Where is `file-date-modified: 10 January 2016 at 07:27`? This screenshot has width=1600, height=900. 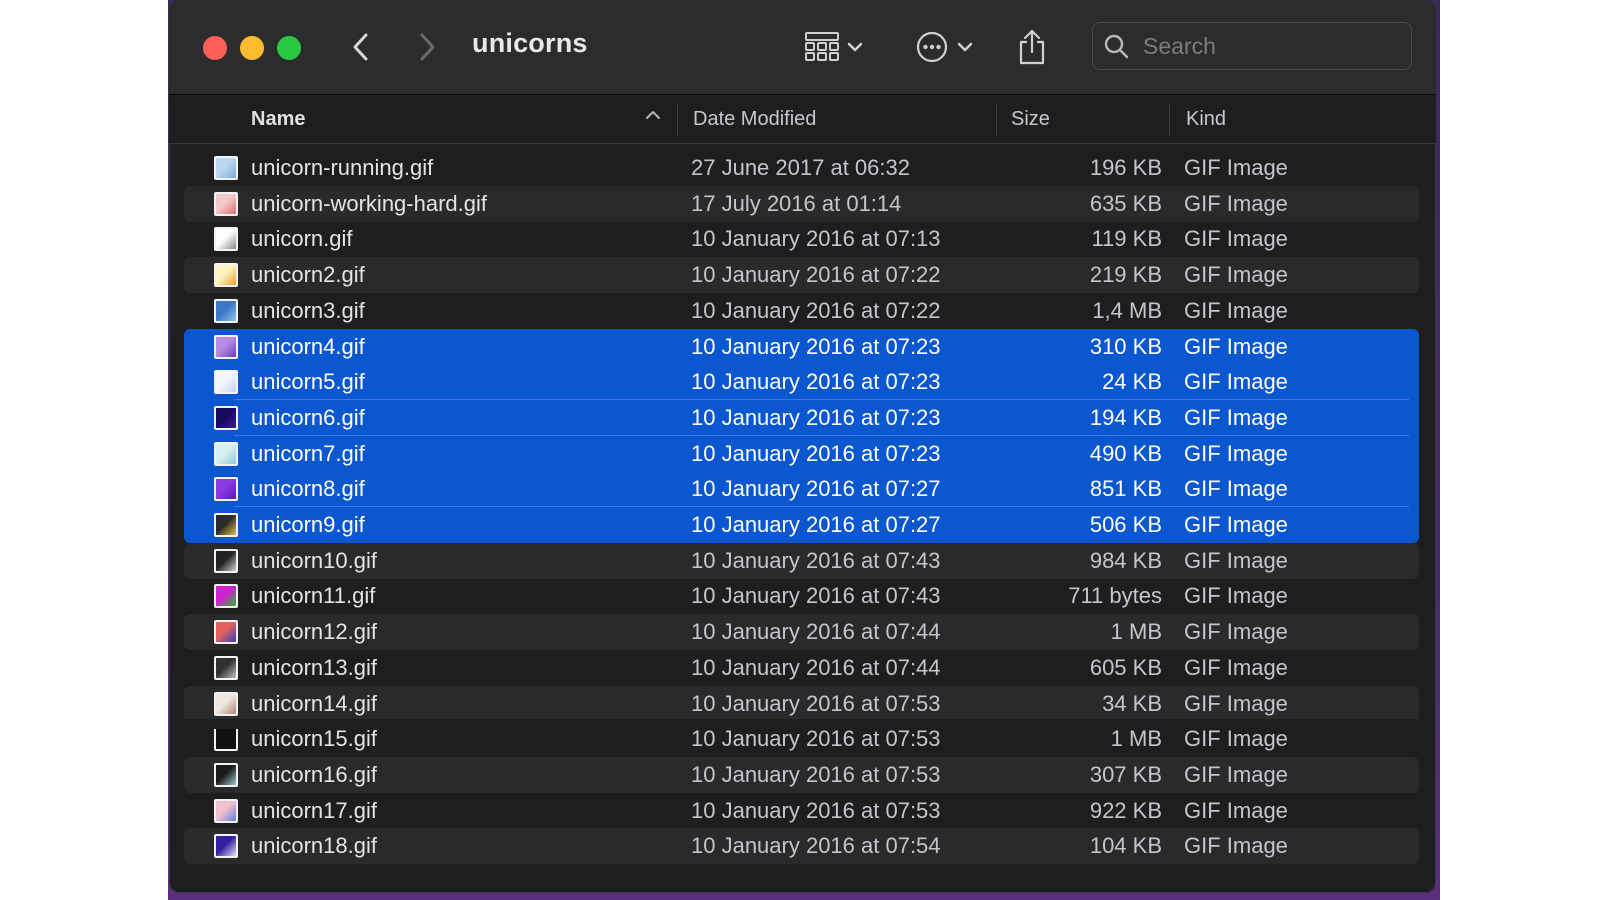
file-date-modified: 10 January 2016 at 07:27 is located at coordinates (816, 524).